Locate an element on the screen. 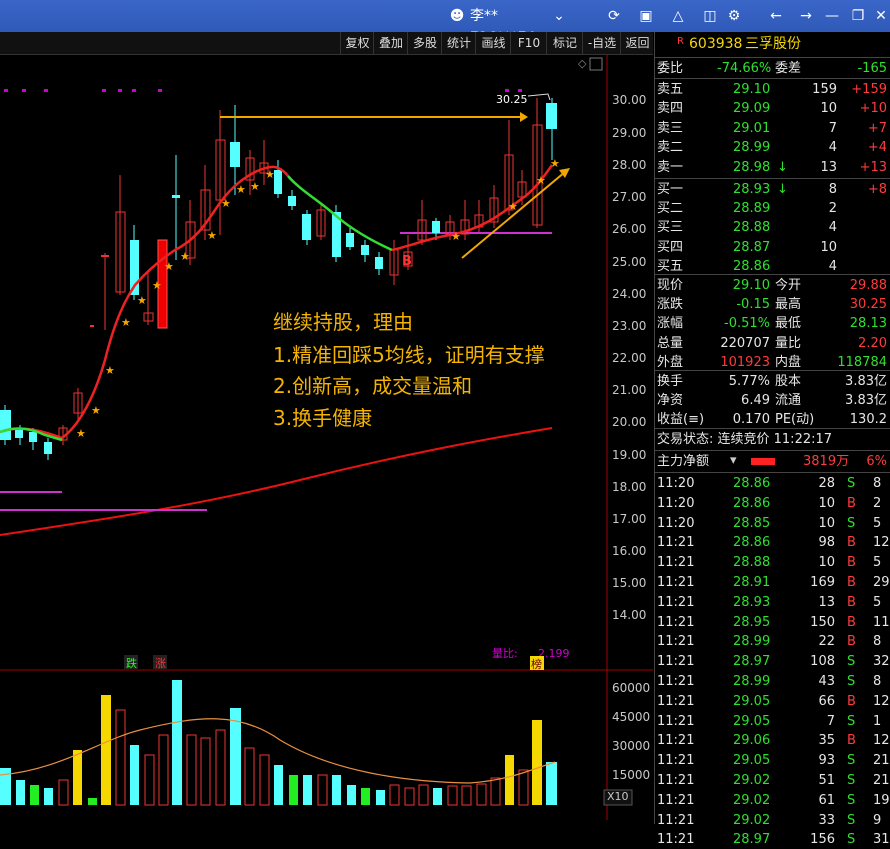 The image size is (890, 849). quote-row: 涨跌 -0.15 最高 30.25 is located at coordinates (772, 305).